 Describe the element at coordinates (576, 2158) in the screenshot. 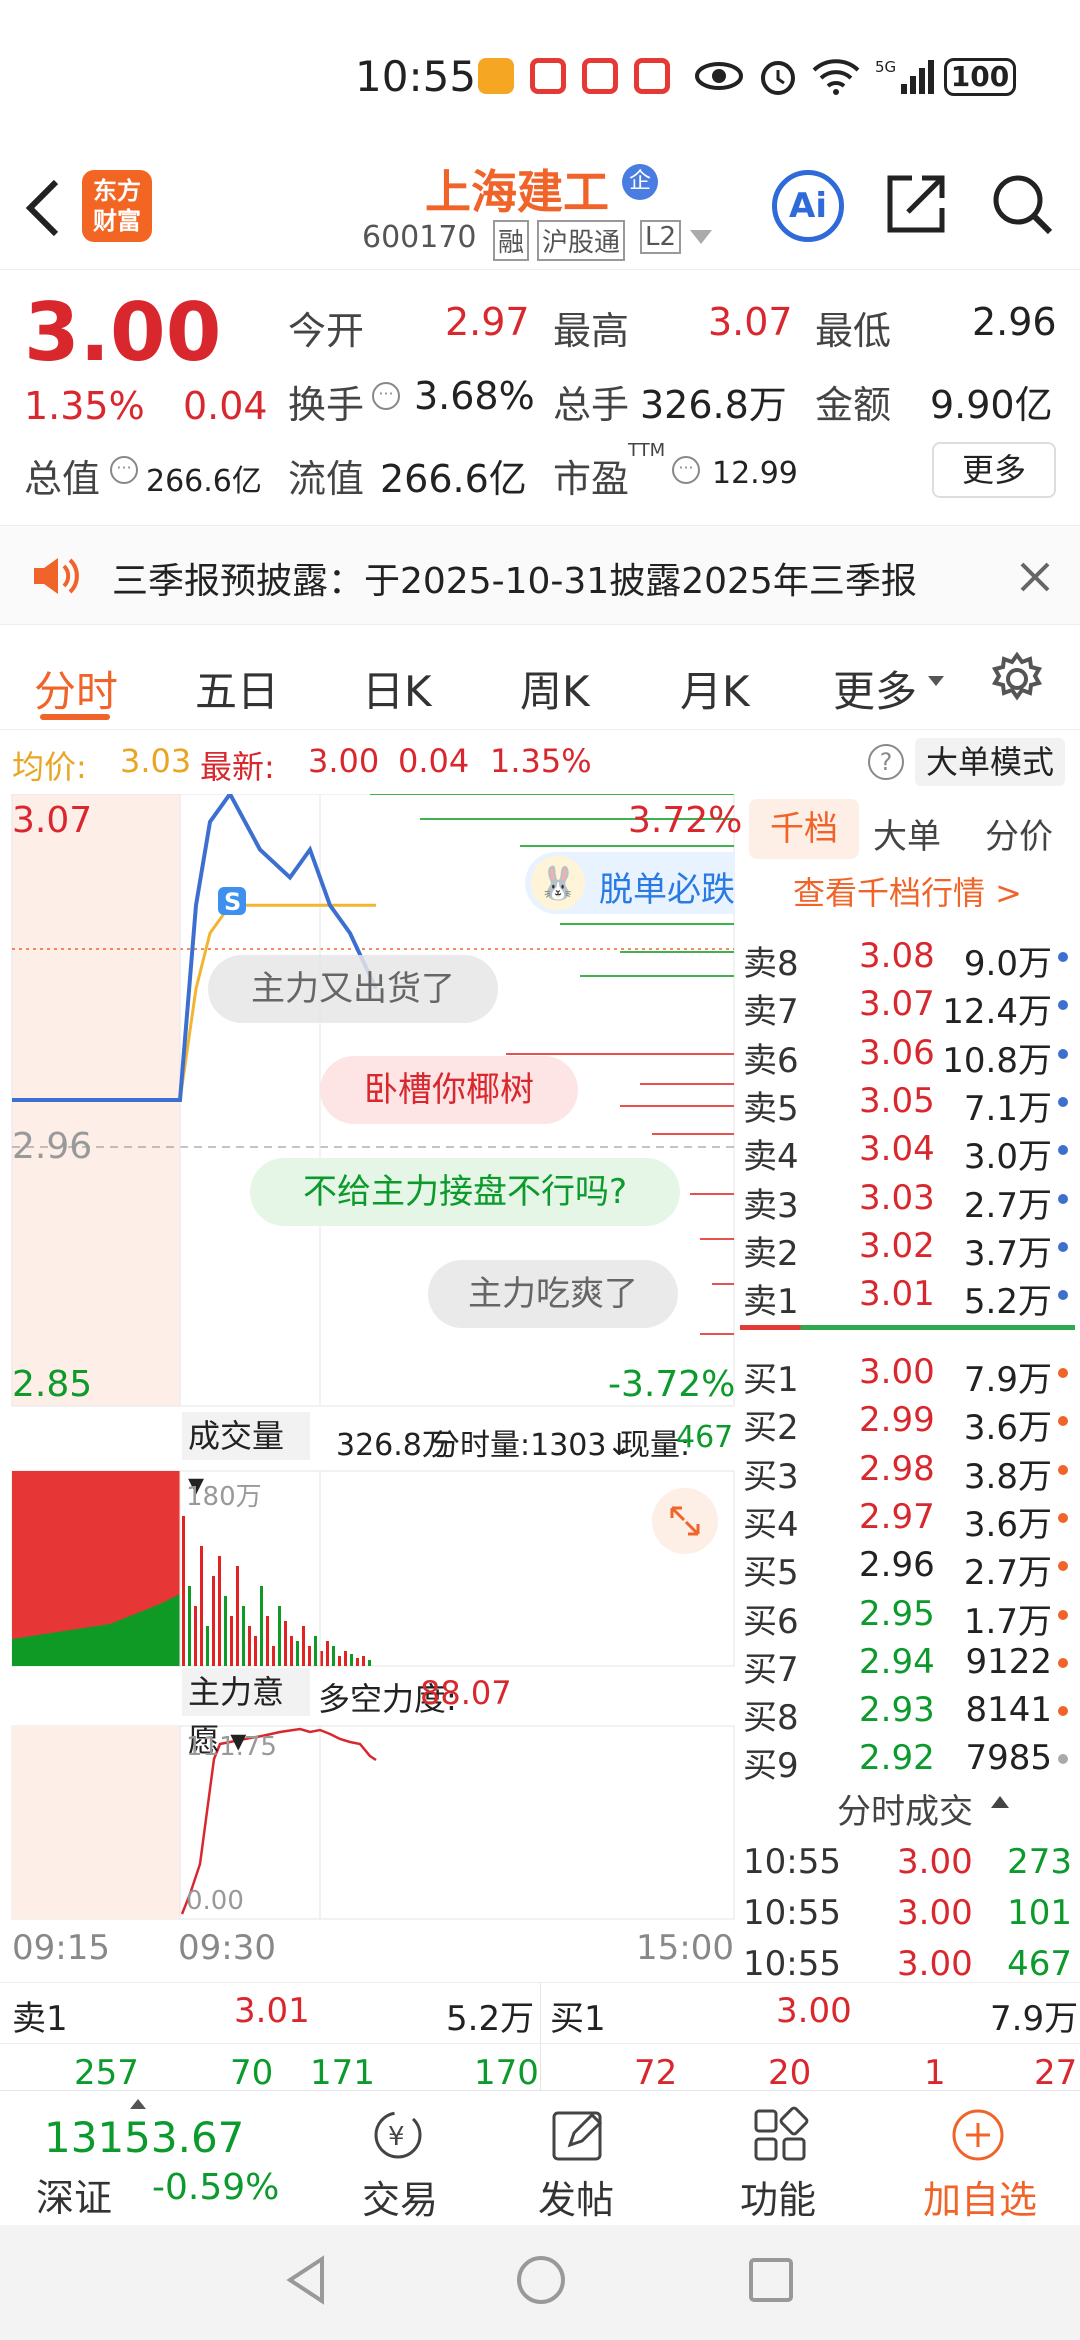

I see `nav-post: 发帖` at that location.